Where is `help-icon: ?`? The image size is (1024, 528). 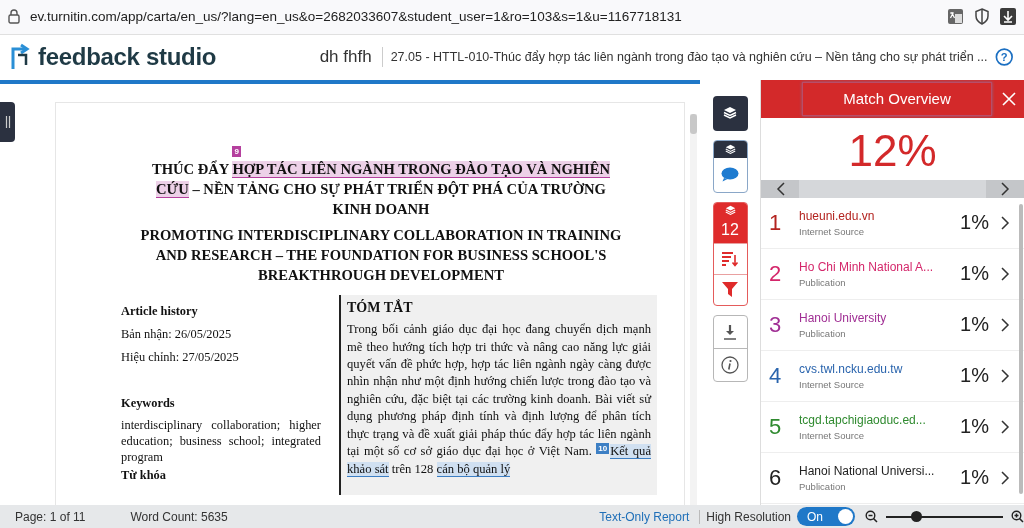
help-icon: ? is located at coordinates (1004, 57).